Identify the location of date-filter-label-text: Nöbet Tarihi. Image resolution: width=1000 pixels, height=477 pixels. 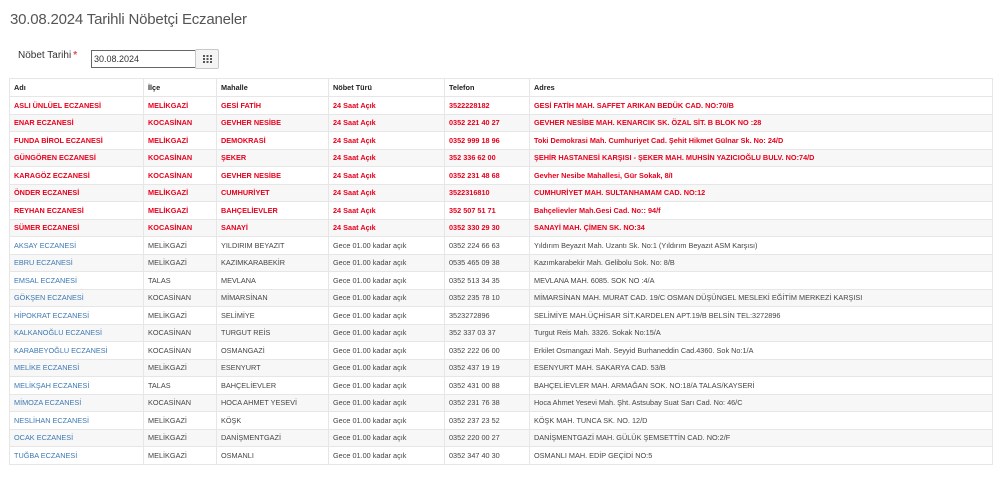
(45, 55).